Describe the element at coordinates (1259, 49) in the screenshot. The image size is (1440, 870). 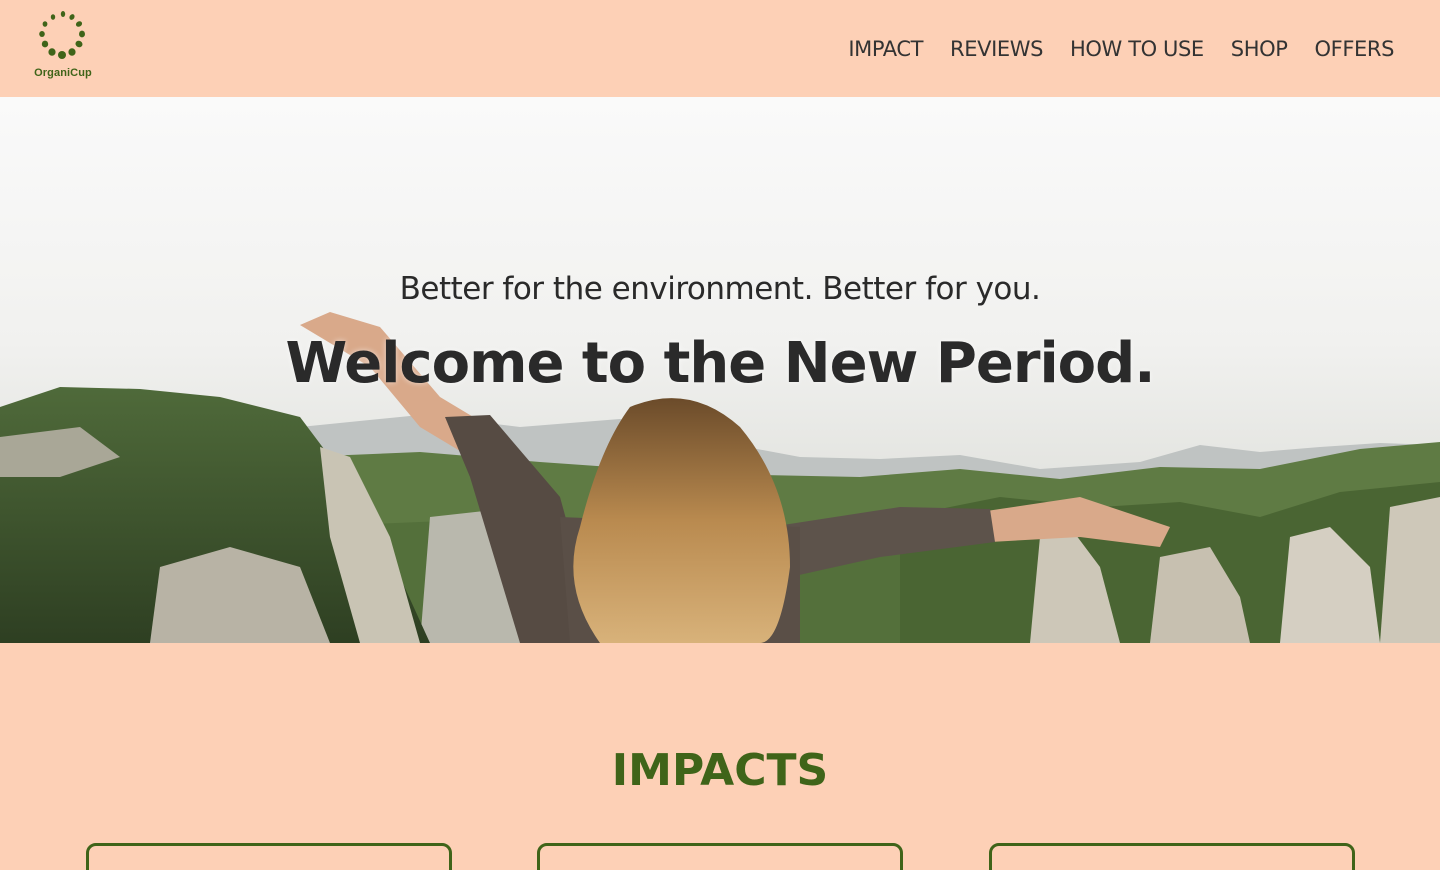
I see `nav-shop: SHOP` at that location.